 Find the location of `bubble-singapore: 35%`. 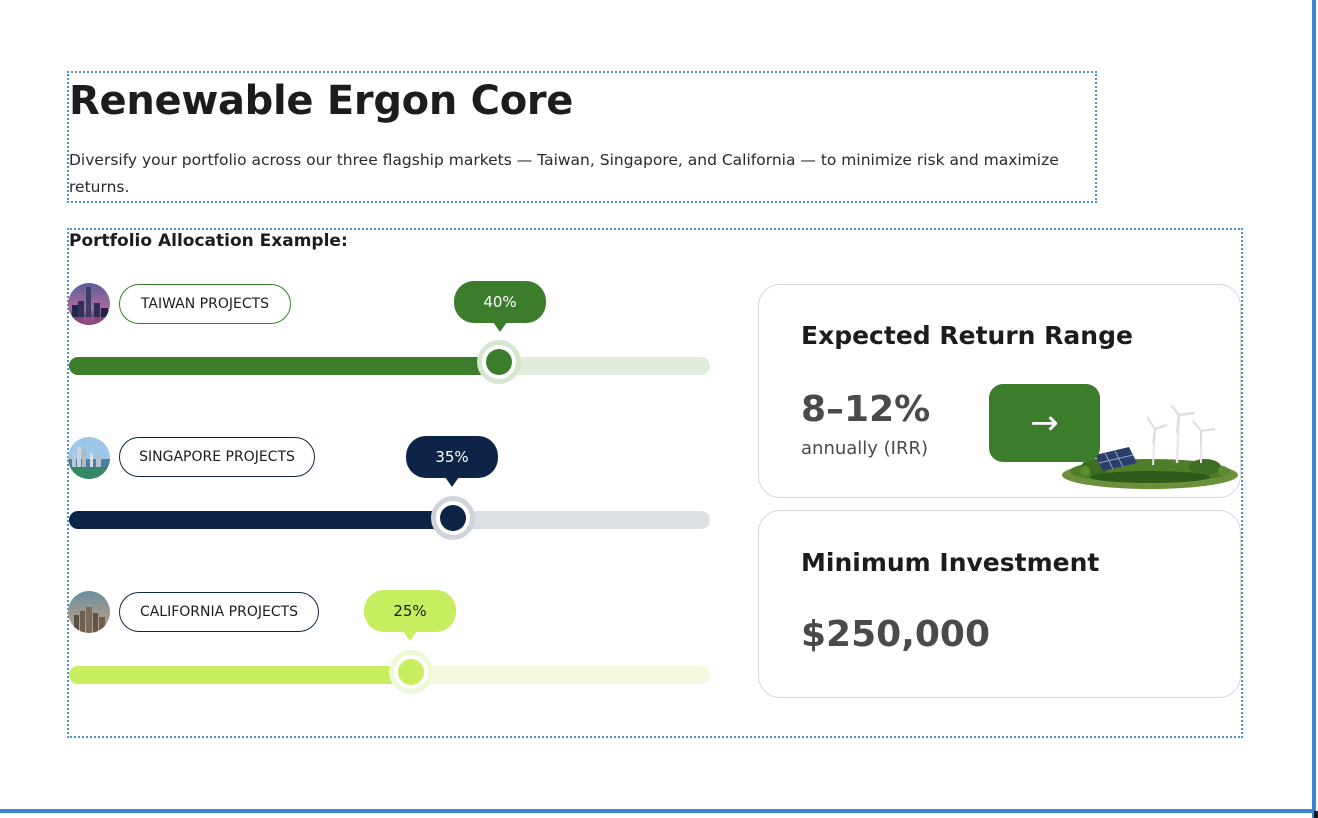

bubble-singapore: 35% is located at coordinates (452, 461).